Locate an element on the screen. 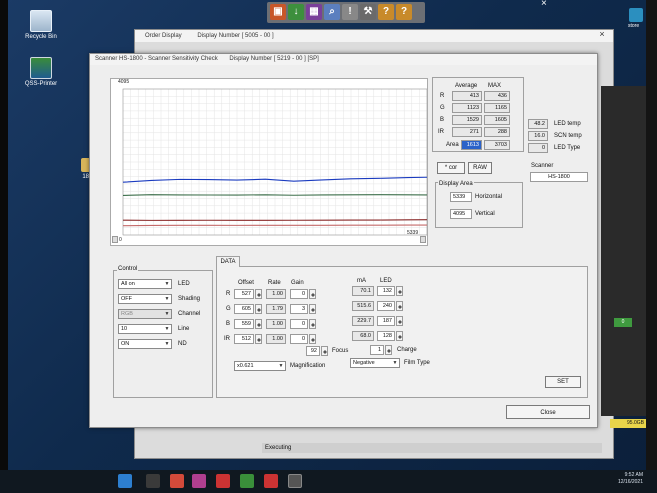 This screenshot has height=493, width=657. stats-average-value: 1123 is located at coordinates (467, 108).